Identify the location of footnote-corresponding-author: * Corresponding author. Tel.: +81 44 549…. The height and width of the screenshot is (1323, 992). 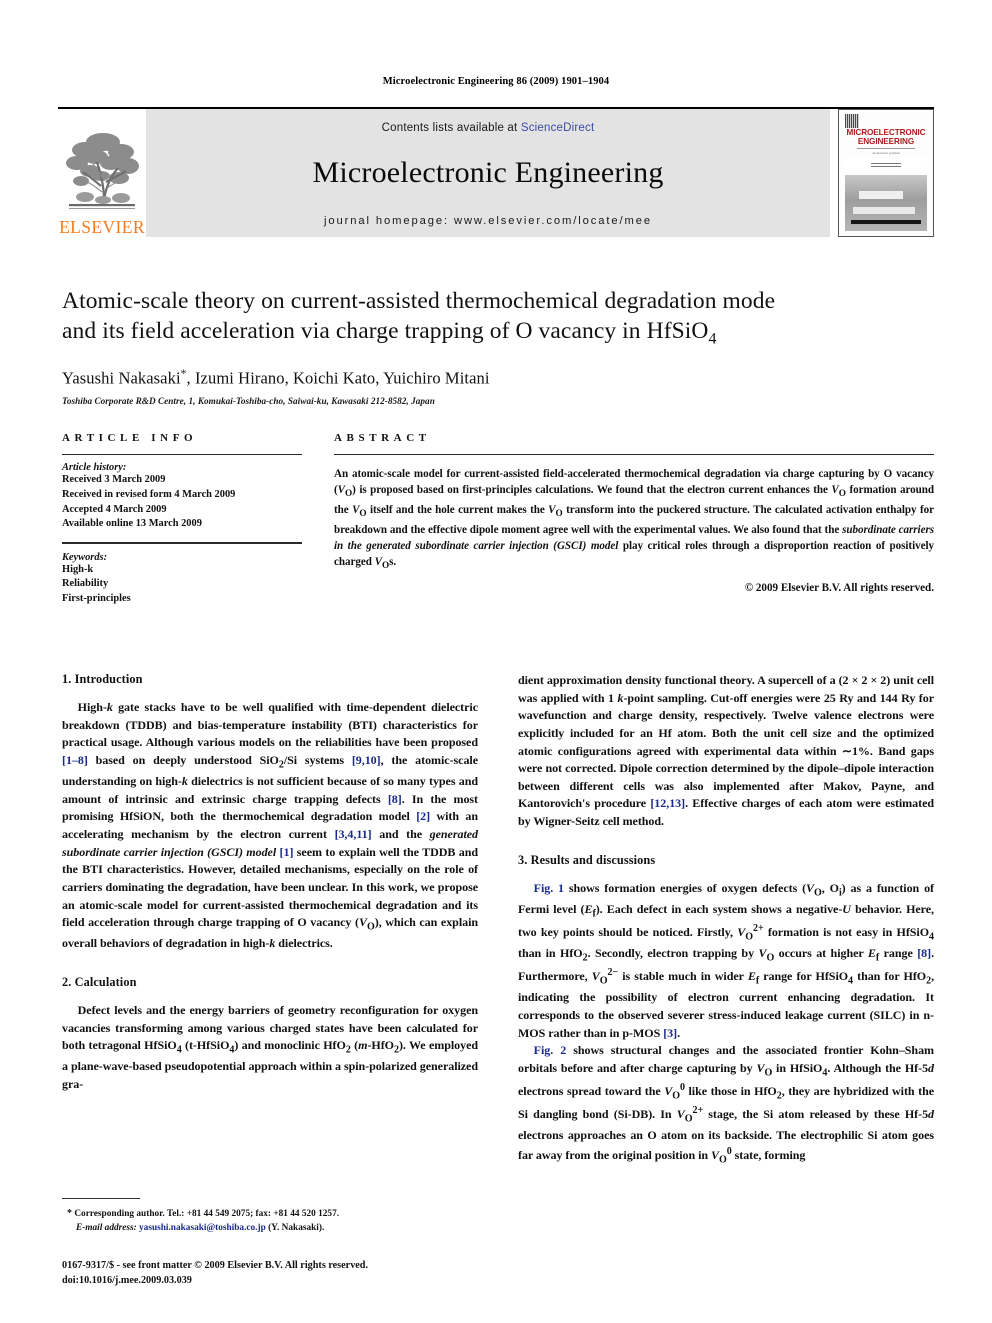
(270, 1214).